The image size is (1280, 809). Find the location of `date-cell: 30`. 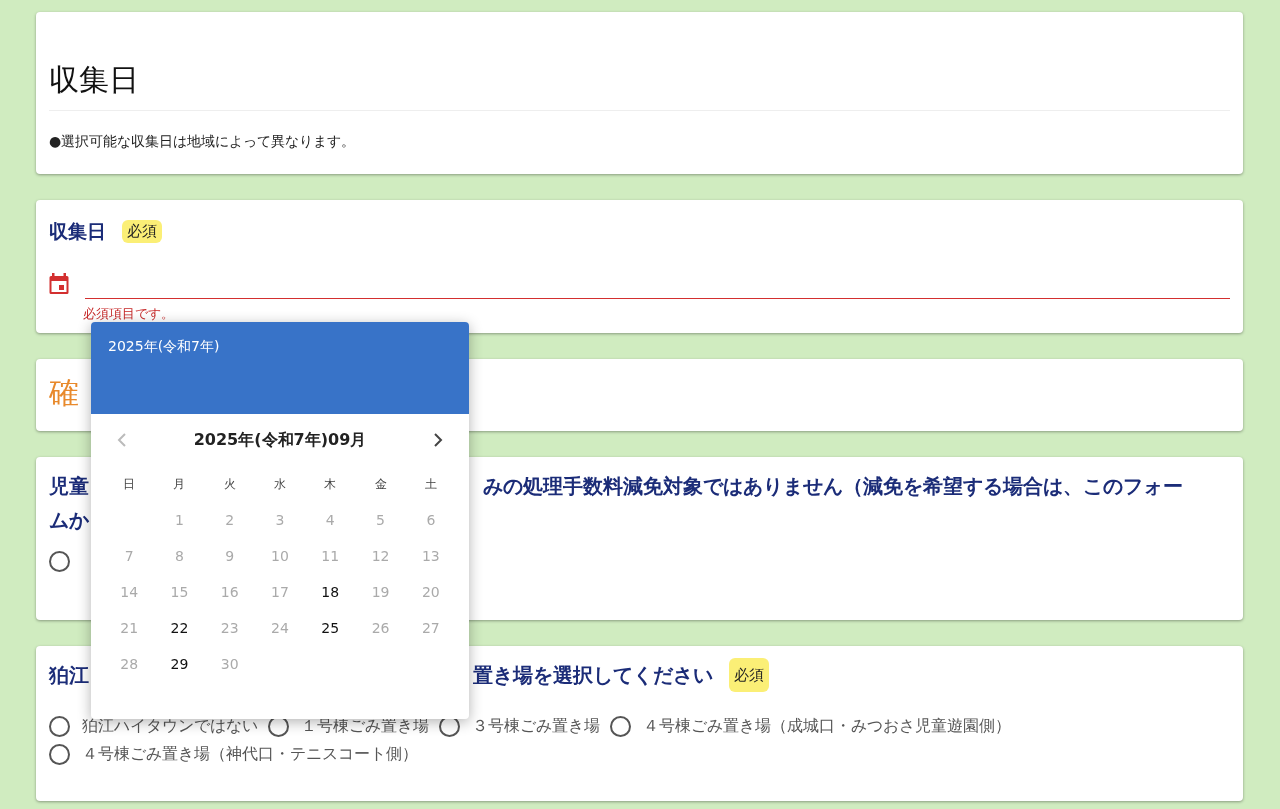

date-cell: 30 is located at coordinates (229, 664).